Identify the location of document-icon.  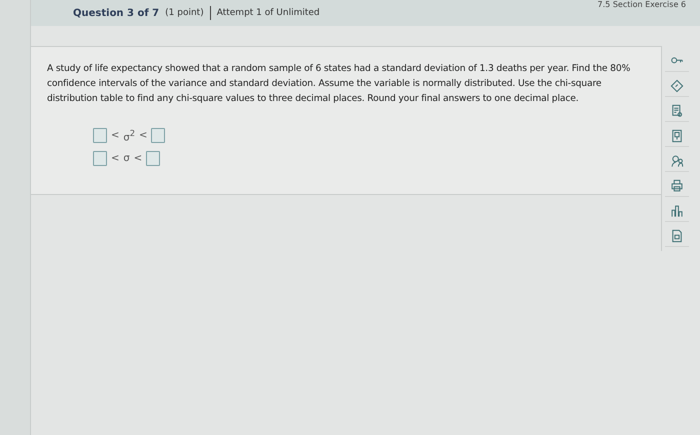
(677, 111).